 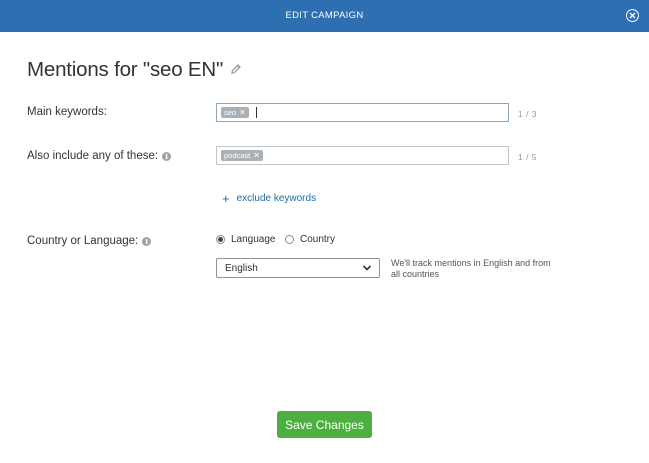 I want to click on modal-header: EDIT CAMPAIGN, so click(x=324, y=16).